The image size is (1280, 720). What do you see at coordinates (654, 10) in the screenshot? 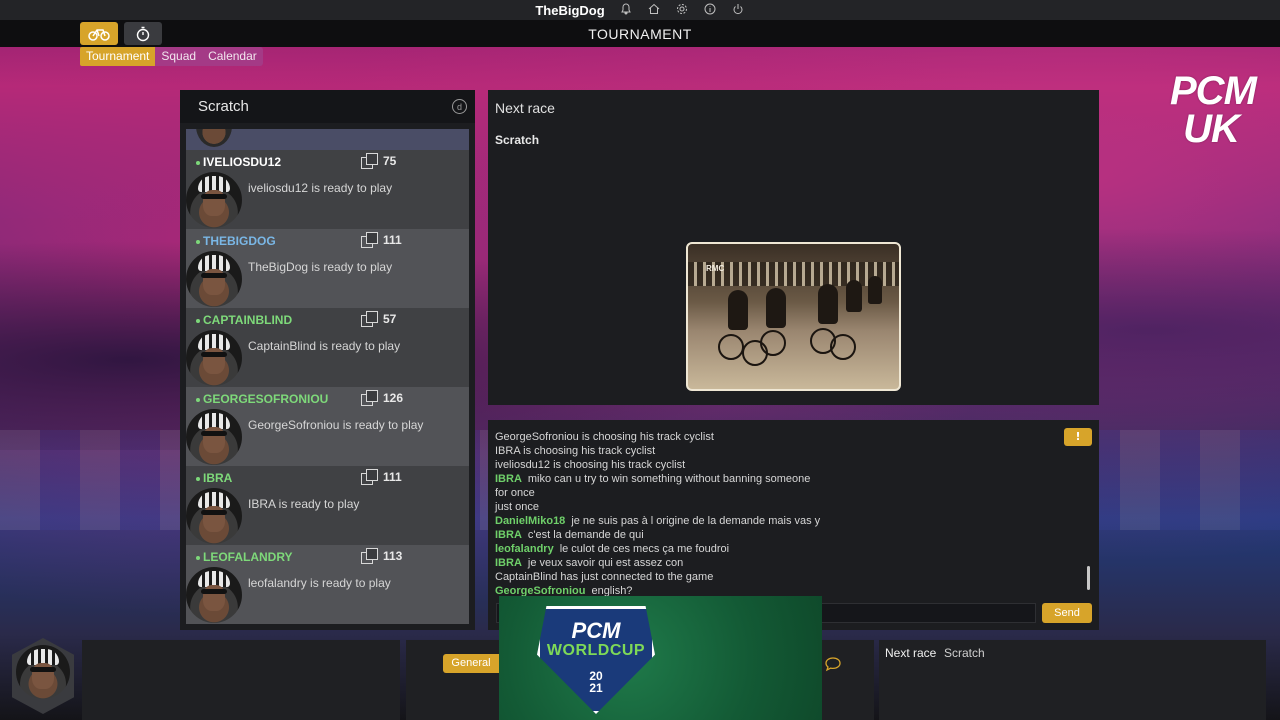
I see `home-icon` at bounding box center [654, 10].